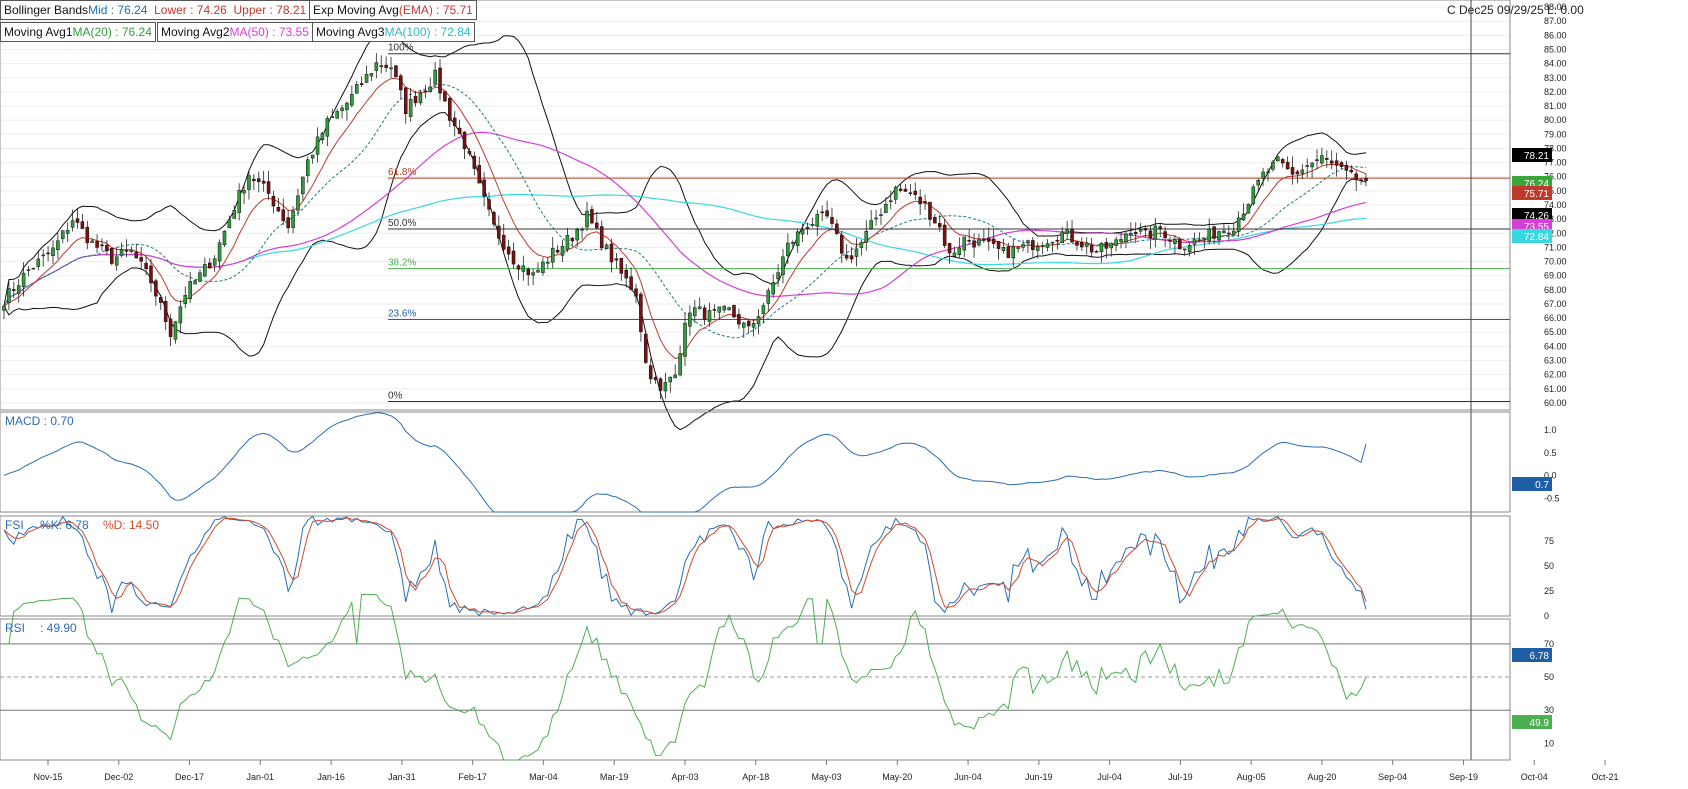 Image resolution: width=1688 pixels, height=789 pixels. I want to click on stoch-d-line, so click(685, 566).